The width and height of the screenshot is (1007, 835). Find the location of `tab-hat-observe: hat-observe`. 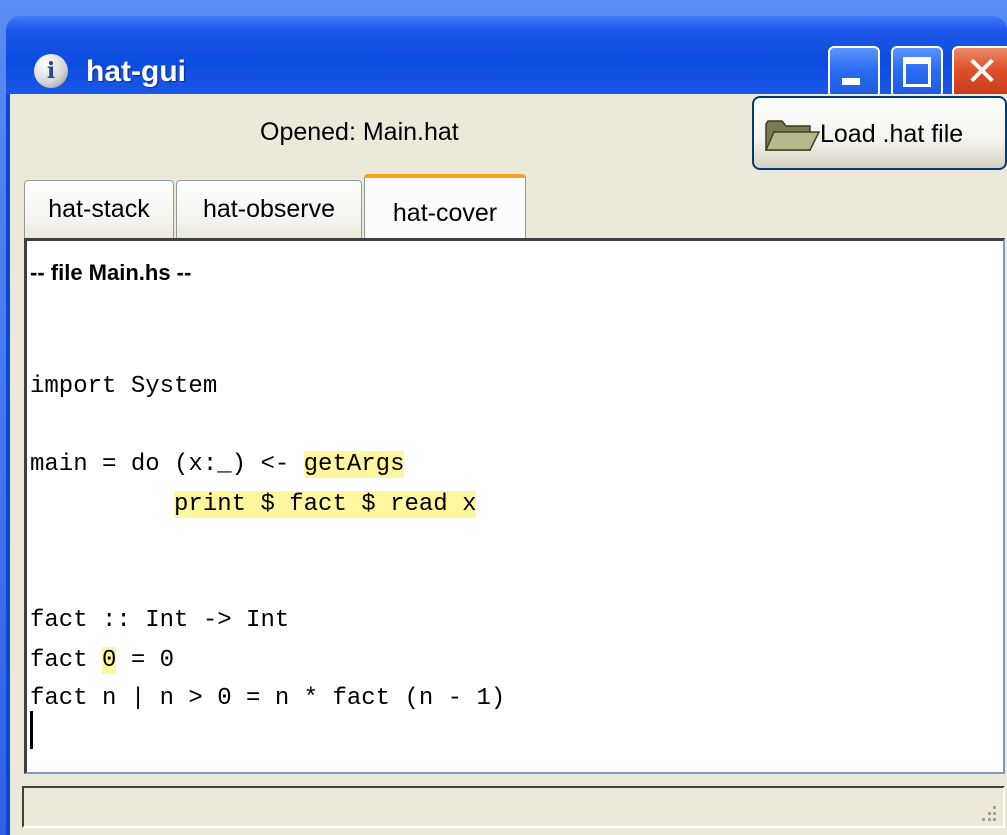

tab-hat-observe: hat-observe is located at coordinates (269, 209).